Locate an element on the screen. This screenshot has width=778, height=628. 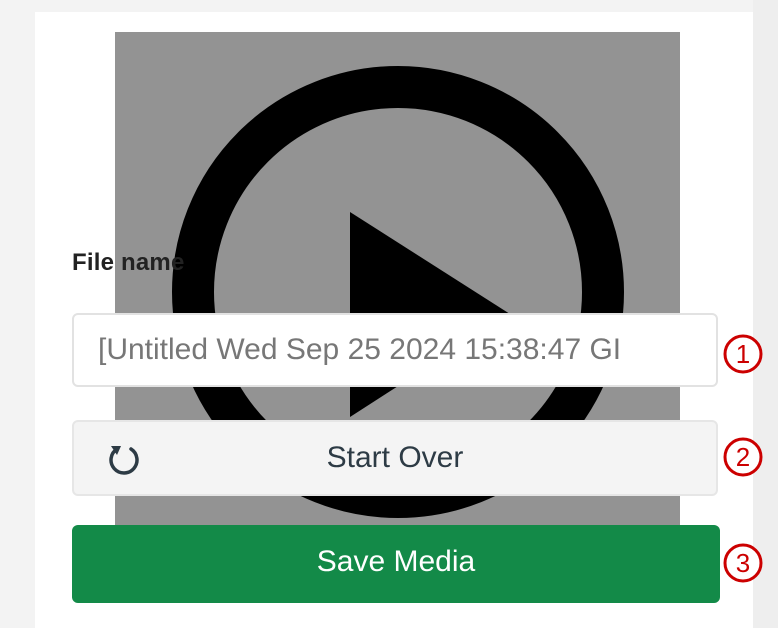
save-media-label: Save Media is located at coordinates (396, 561).